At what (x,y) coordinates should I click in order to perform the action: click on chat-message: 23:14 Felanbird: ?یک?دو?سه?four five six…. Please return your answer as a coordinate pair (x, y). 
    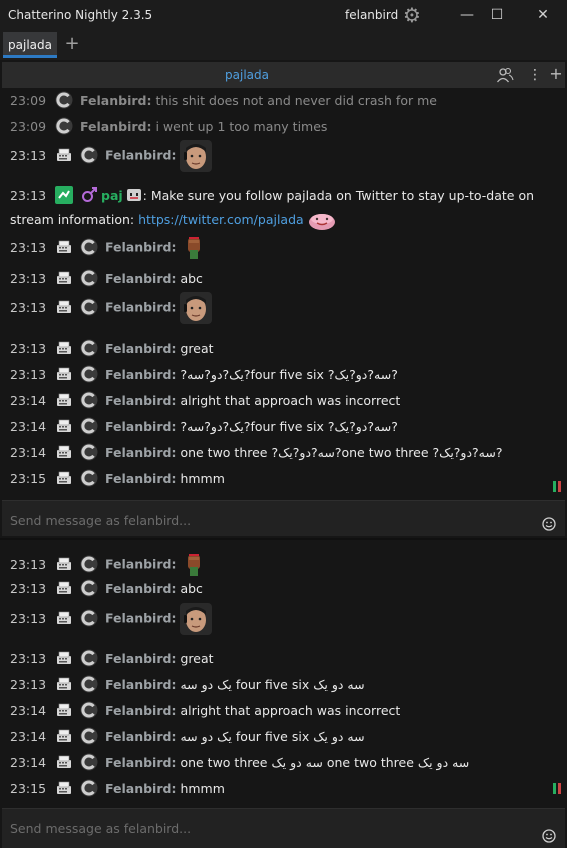
    Looking at the image, I should click on (204, 426).